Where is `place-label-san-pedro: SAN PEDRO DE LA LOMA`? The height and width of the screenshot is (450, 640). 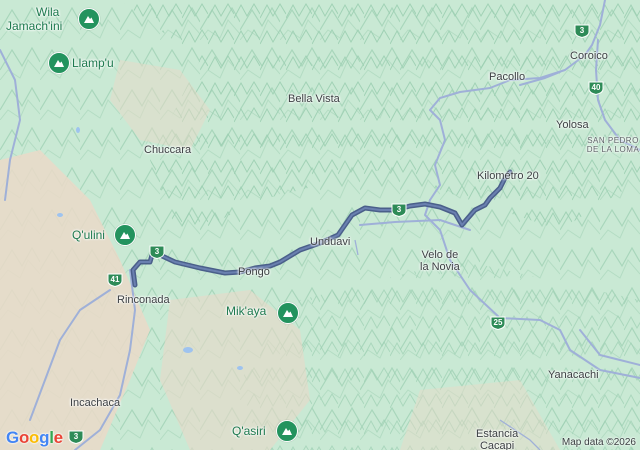
place-label-san-pedro: SAN PEDRO DE LA LOMA is located at coordinates (611, 145).